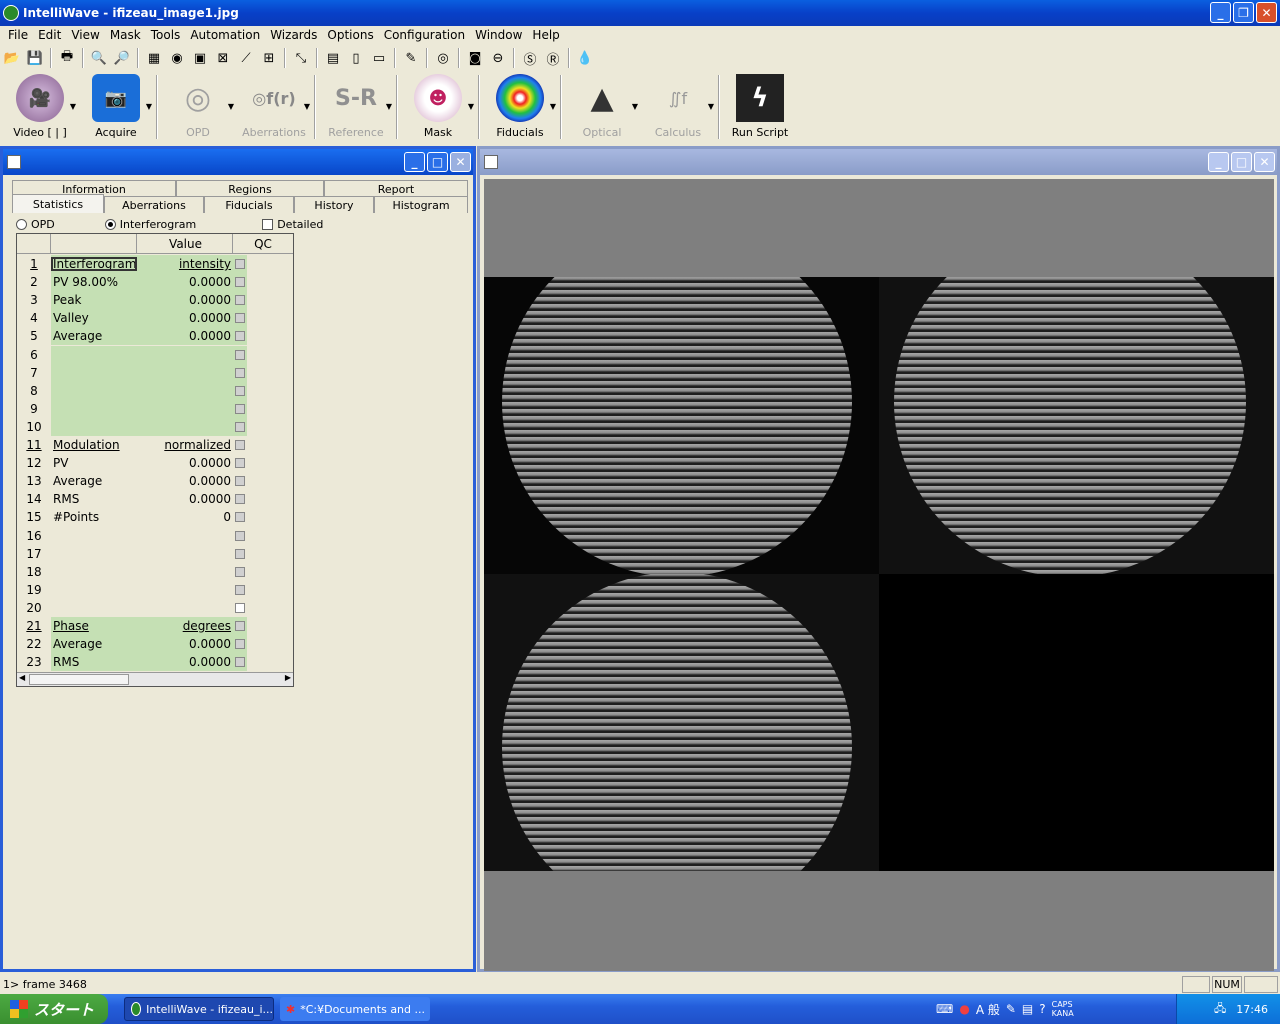  What do you see at coordinates (155, 626) in the screenshot?
I see `table-row: 21 Phase degrees` at bounding box center [155, 626].